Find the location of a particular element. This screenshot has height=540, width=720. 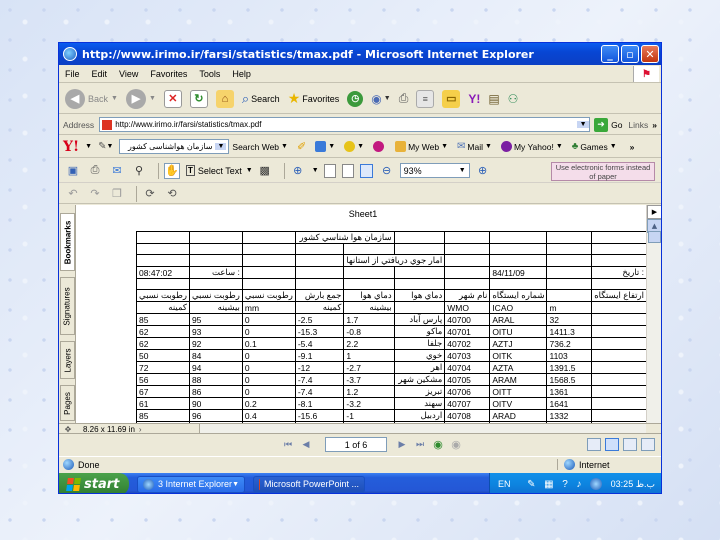

first-page-icon: ⏮ is located at coordinates (288, 445).